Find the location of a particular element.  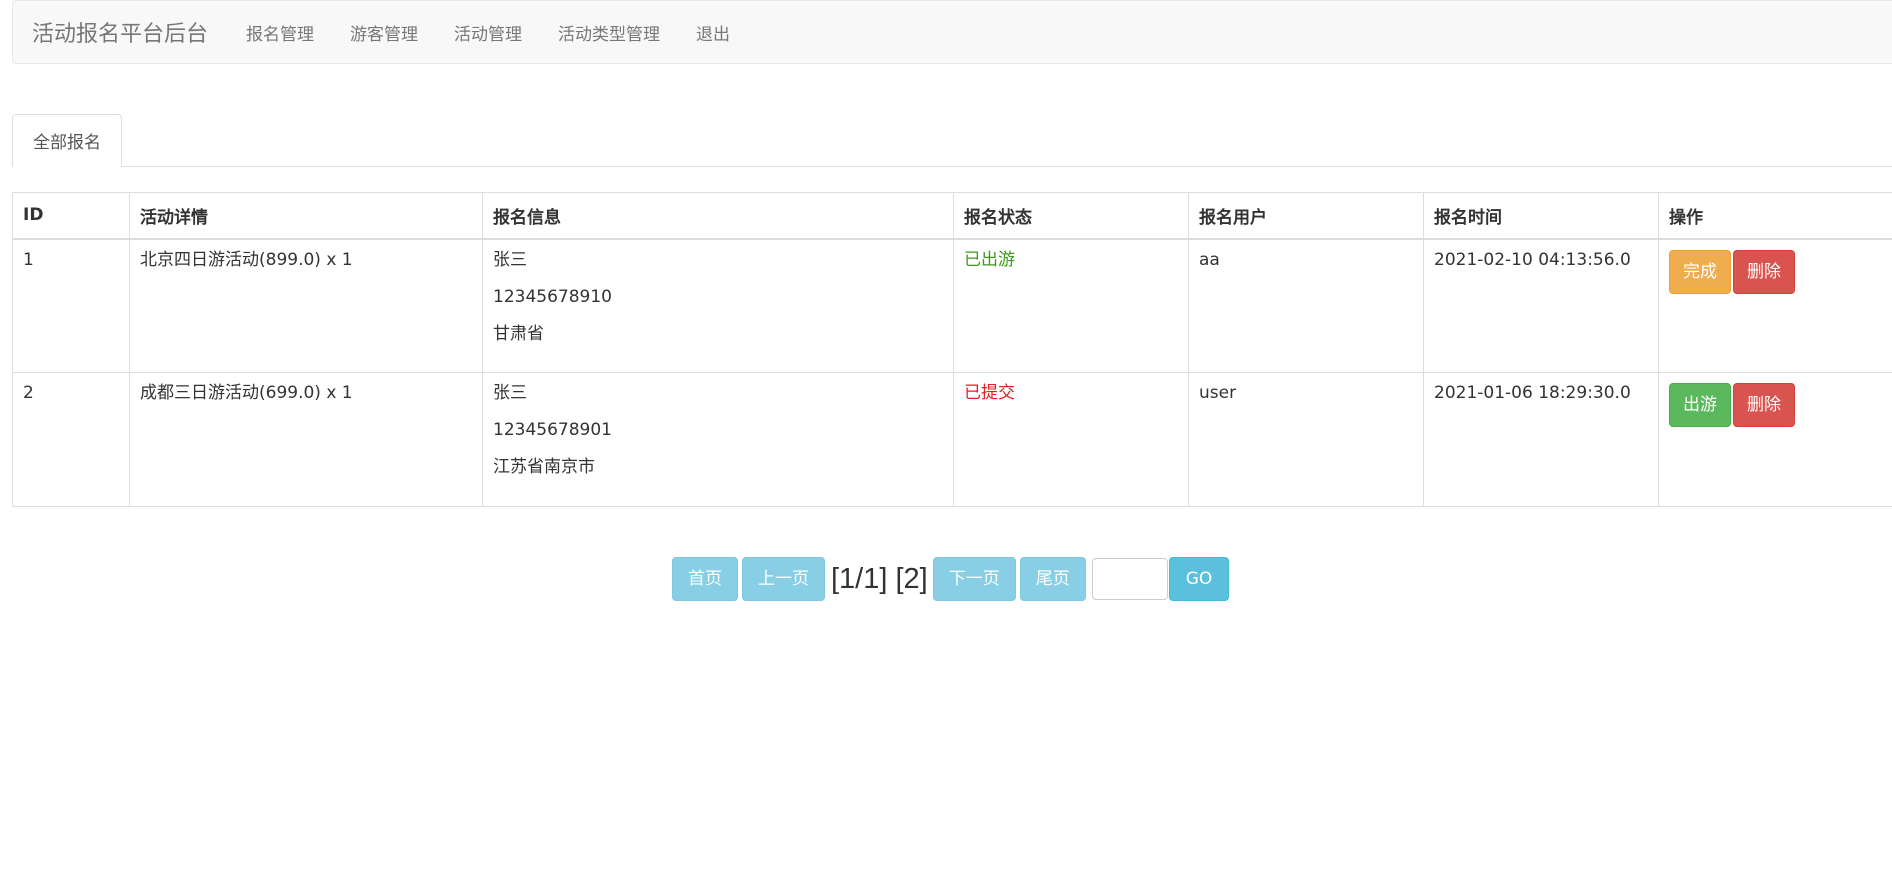

pagination: 首页 上一页 [1/1] [2] 下一页 尾页 GO is located at coordinates (952, 579).